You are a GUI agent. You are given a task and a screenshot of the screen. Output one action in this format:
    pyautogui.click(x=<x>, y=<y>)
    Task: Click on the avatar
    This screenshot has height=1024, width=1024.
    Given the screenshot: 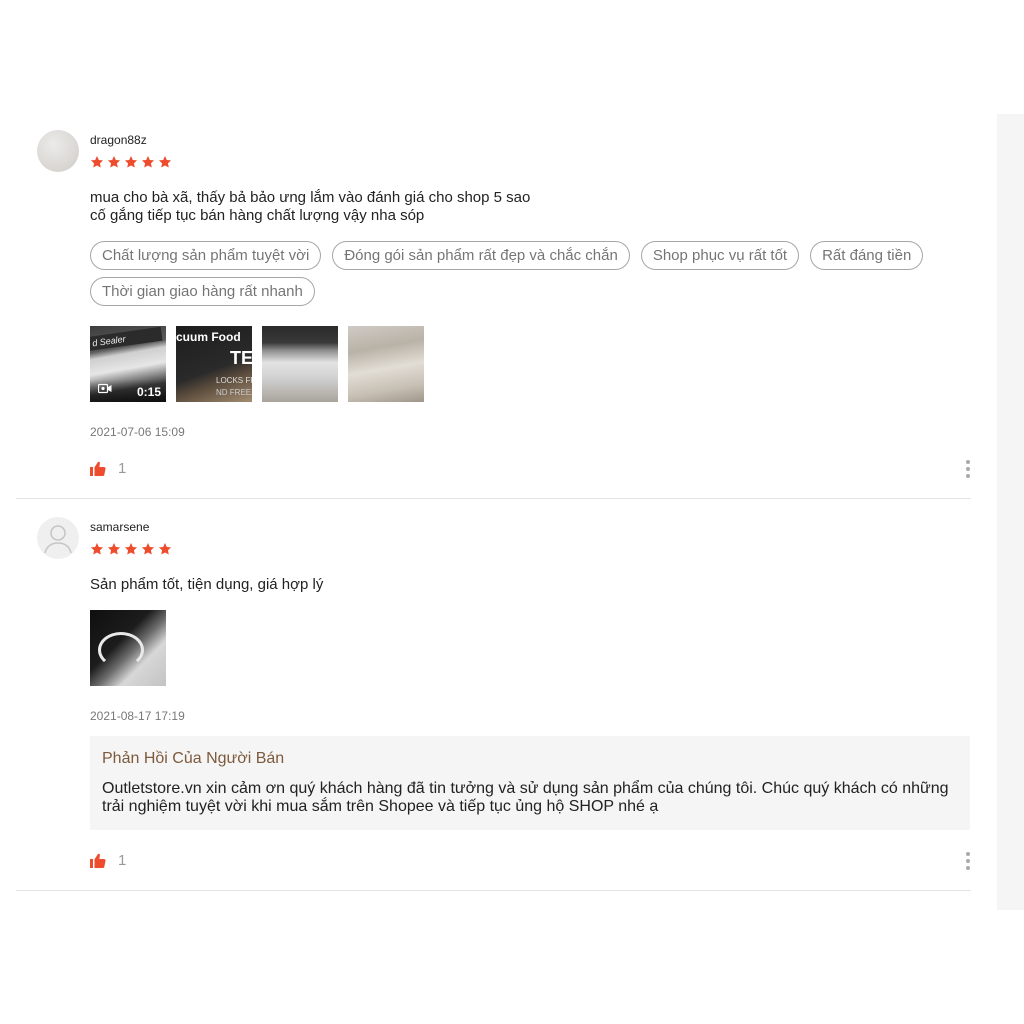 What is the action you would take?
    pyautogui.click(x=58, y=538)
    